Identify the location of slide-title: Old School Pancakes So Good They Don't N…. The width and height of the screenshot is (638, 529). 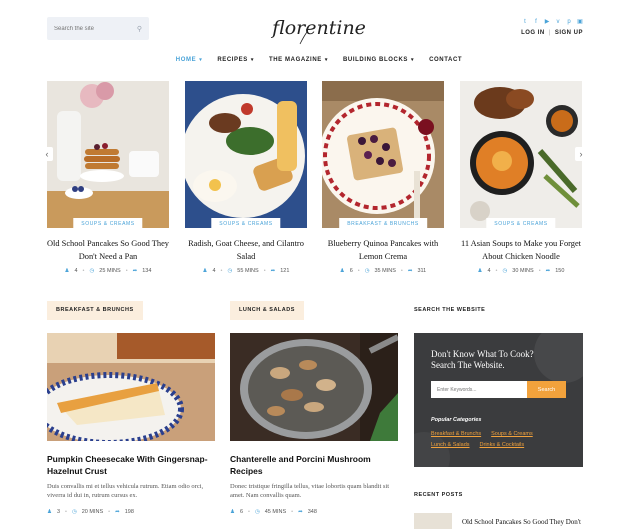
(108, 250).